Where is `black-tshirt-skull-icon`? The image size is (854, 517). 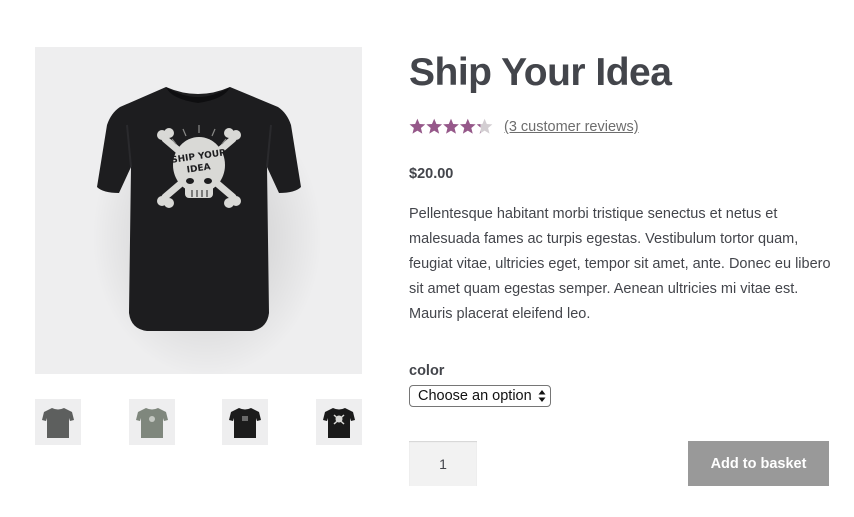 black-tshirt-skull-icon is located at coordinates (339, 423).